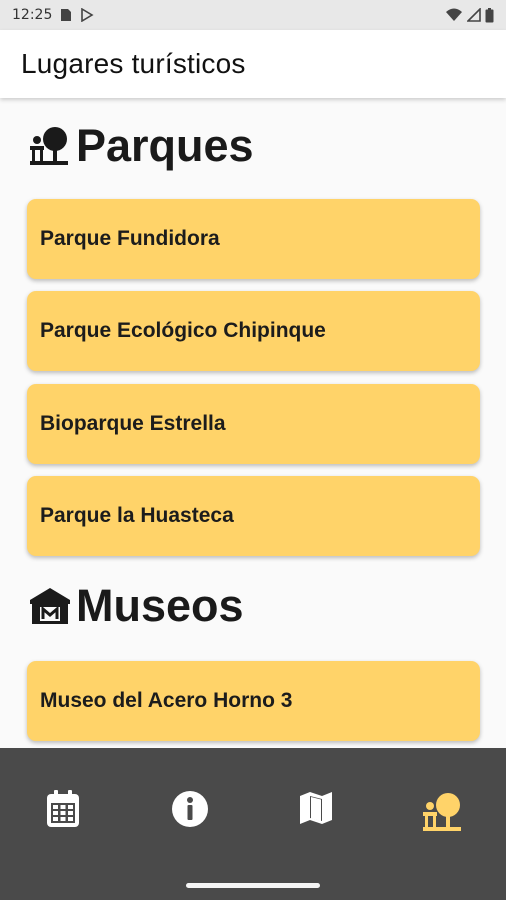  Describe the element at coordinates (454, 14) in the screenshot. I see `wifi-icon` at that location.